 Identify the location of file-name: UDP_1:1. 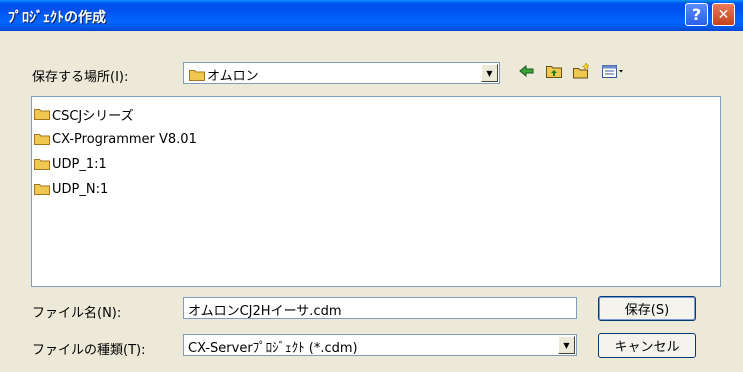
(79, 164).